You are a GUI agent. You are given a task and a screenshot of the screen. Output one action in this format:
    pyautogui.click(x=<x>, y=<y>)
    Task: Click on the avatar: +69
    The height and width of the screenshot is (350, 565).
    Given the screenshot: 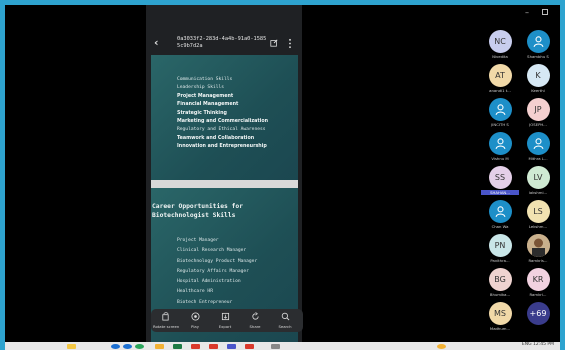 What is the action you would take?
    pyautogui.click(x=538, y=313)
    